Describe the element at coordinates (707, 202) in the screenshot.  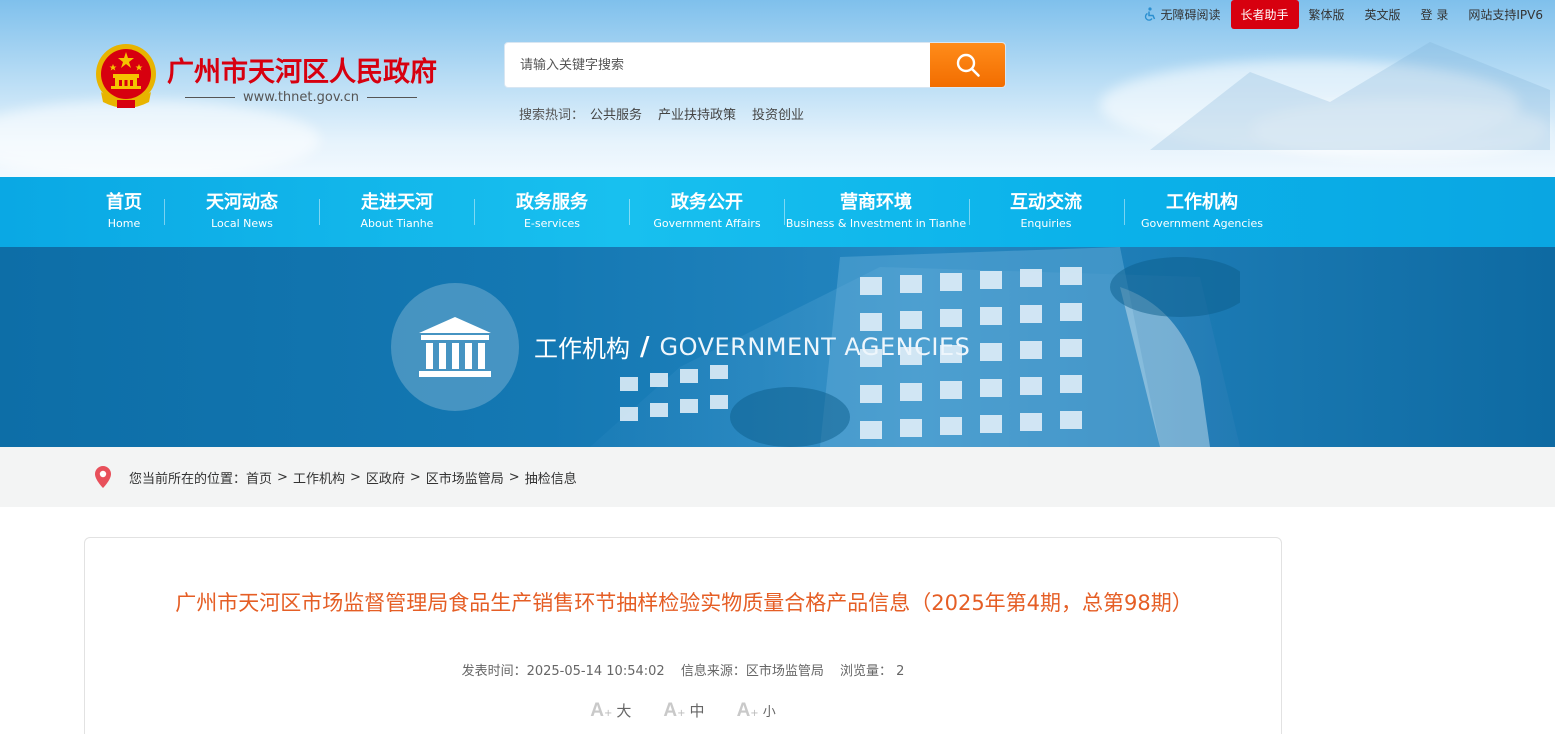
I see `nav-label-zh: 政务公开` at that location.